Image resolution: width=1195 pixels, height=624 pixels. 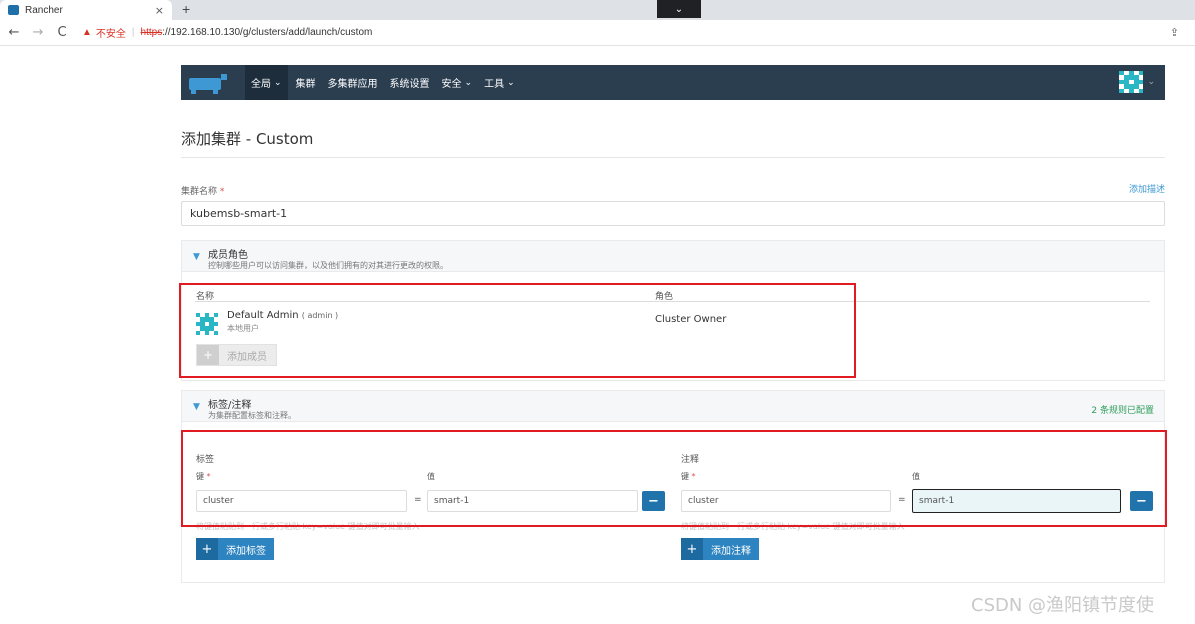 I want to click on rules-configured-status: 2 条规则已配置, so click(x=1122, y=411).